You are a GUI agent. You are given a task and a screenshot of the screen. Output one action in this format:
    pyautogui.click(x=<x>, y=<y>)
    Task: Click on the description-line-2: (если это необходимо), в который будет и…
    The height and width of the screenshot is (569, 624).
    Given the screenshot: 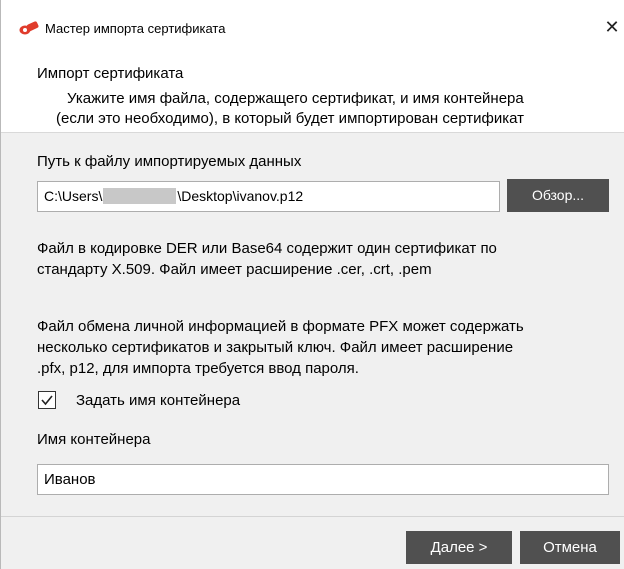 What is the action you would take?
    pyautogui.click(x=290, y=118)
    